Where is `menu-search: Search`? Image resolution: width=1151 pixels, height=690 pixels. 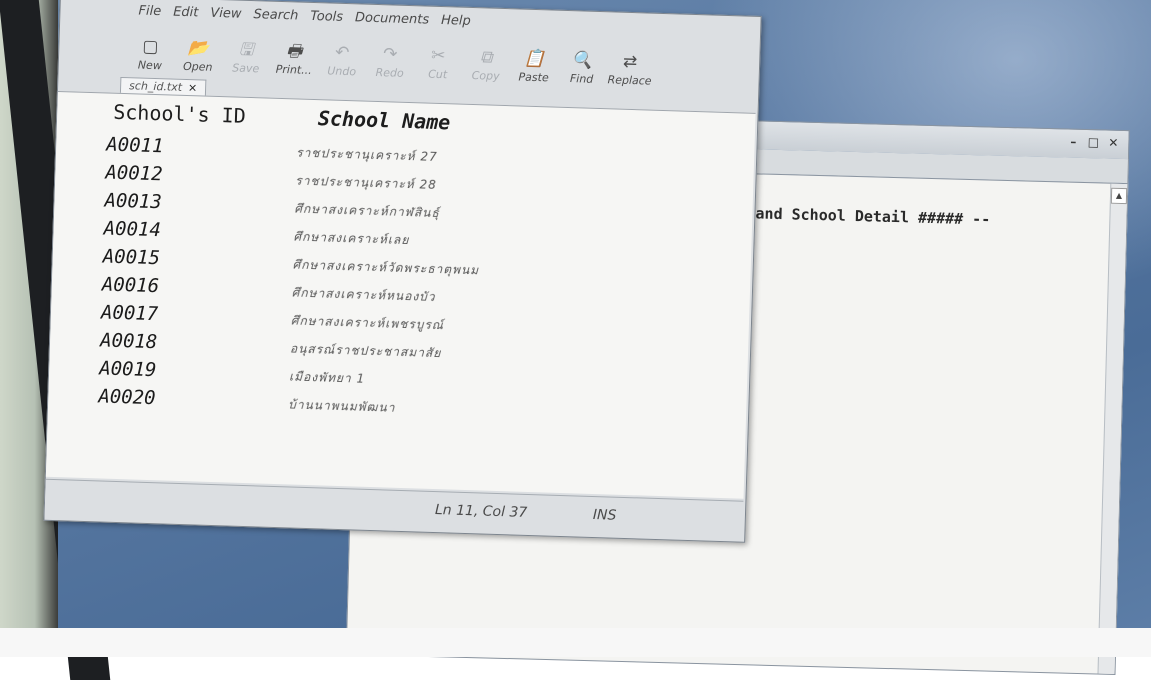 menu-search: Search is located at coordinates (275, 15).